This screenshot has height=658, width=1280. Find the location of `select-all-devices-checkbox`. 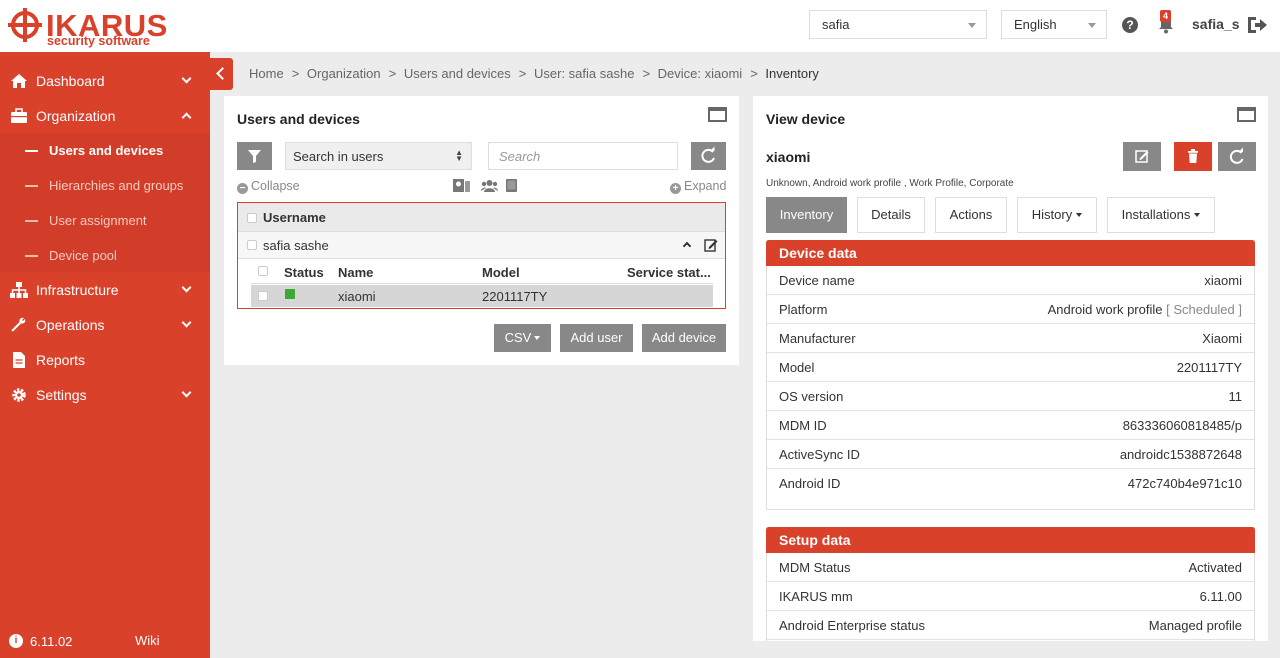

select-all-devices-checkbox is located at coordinates (263, 271).